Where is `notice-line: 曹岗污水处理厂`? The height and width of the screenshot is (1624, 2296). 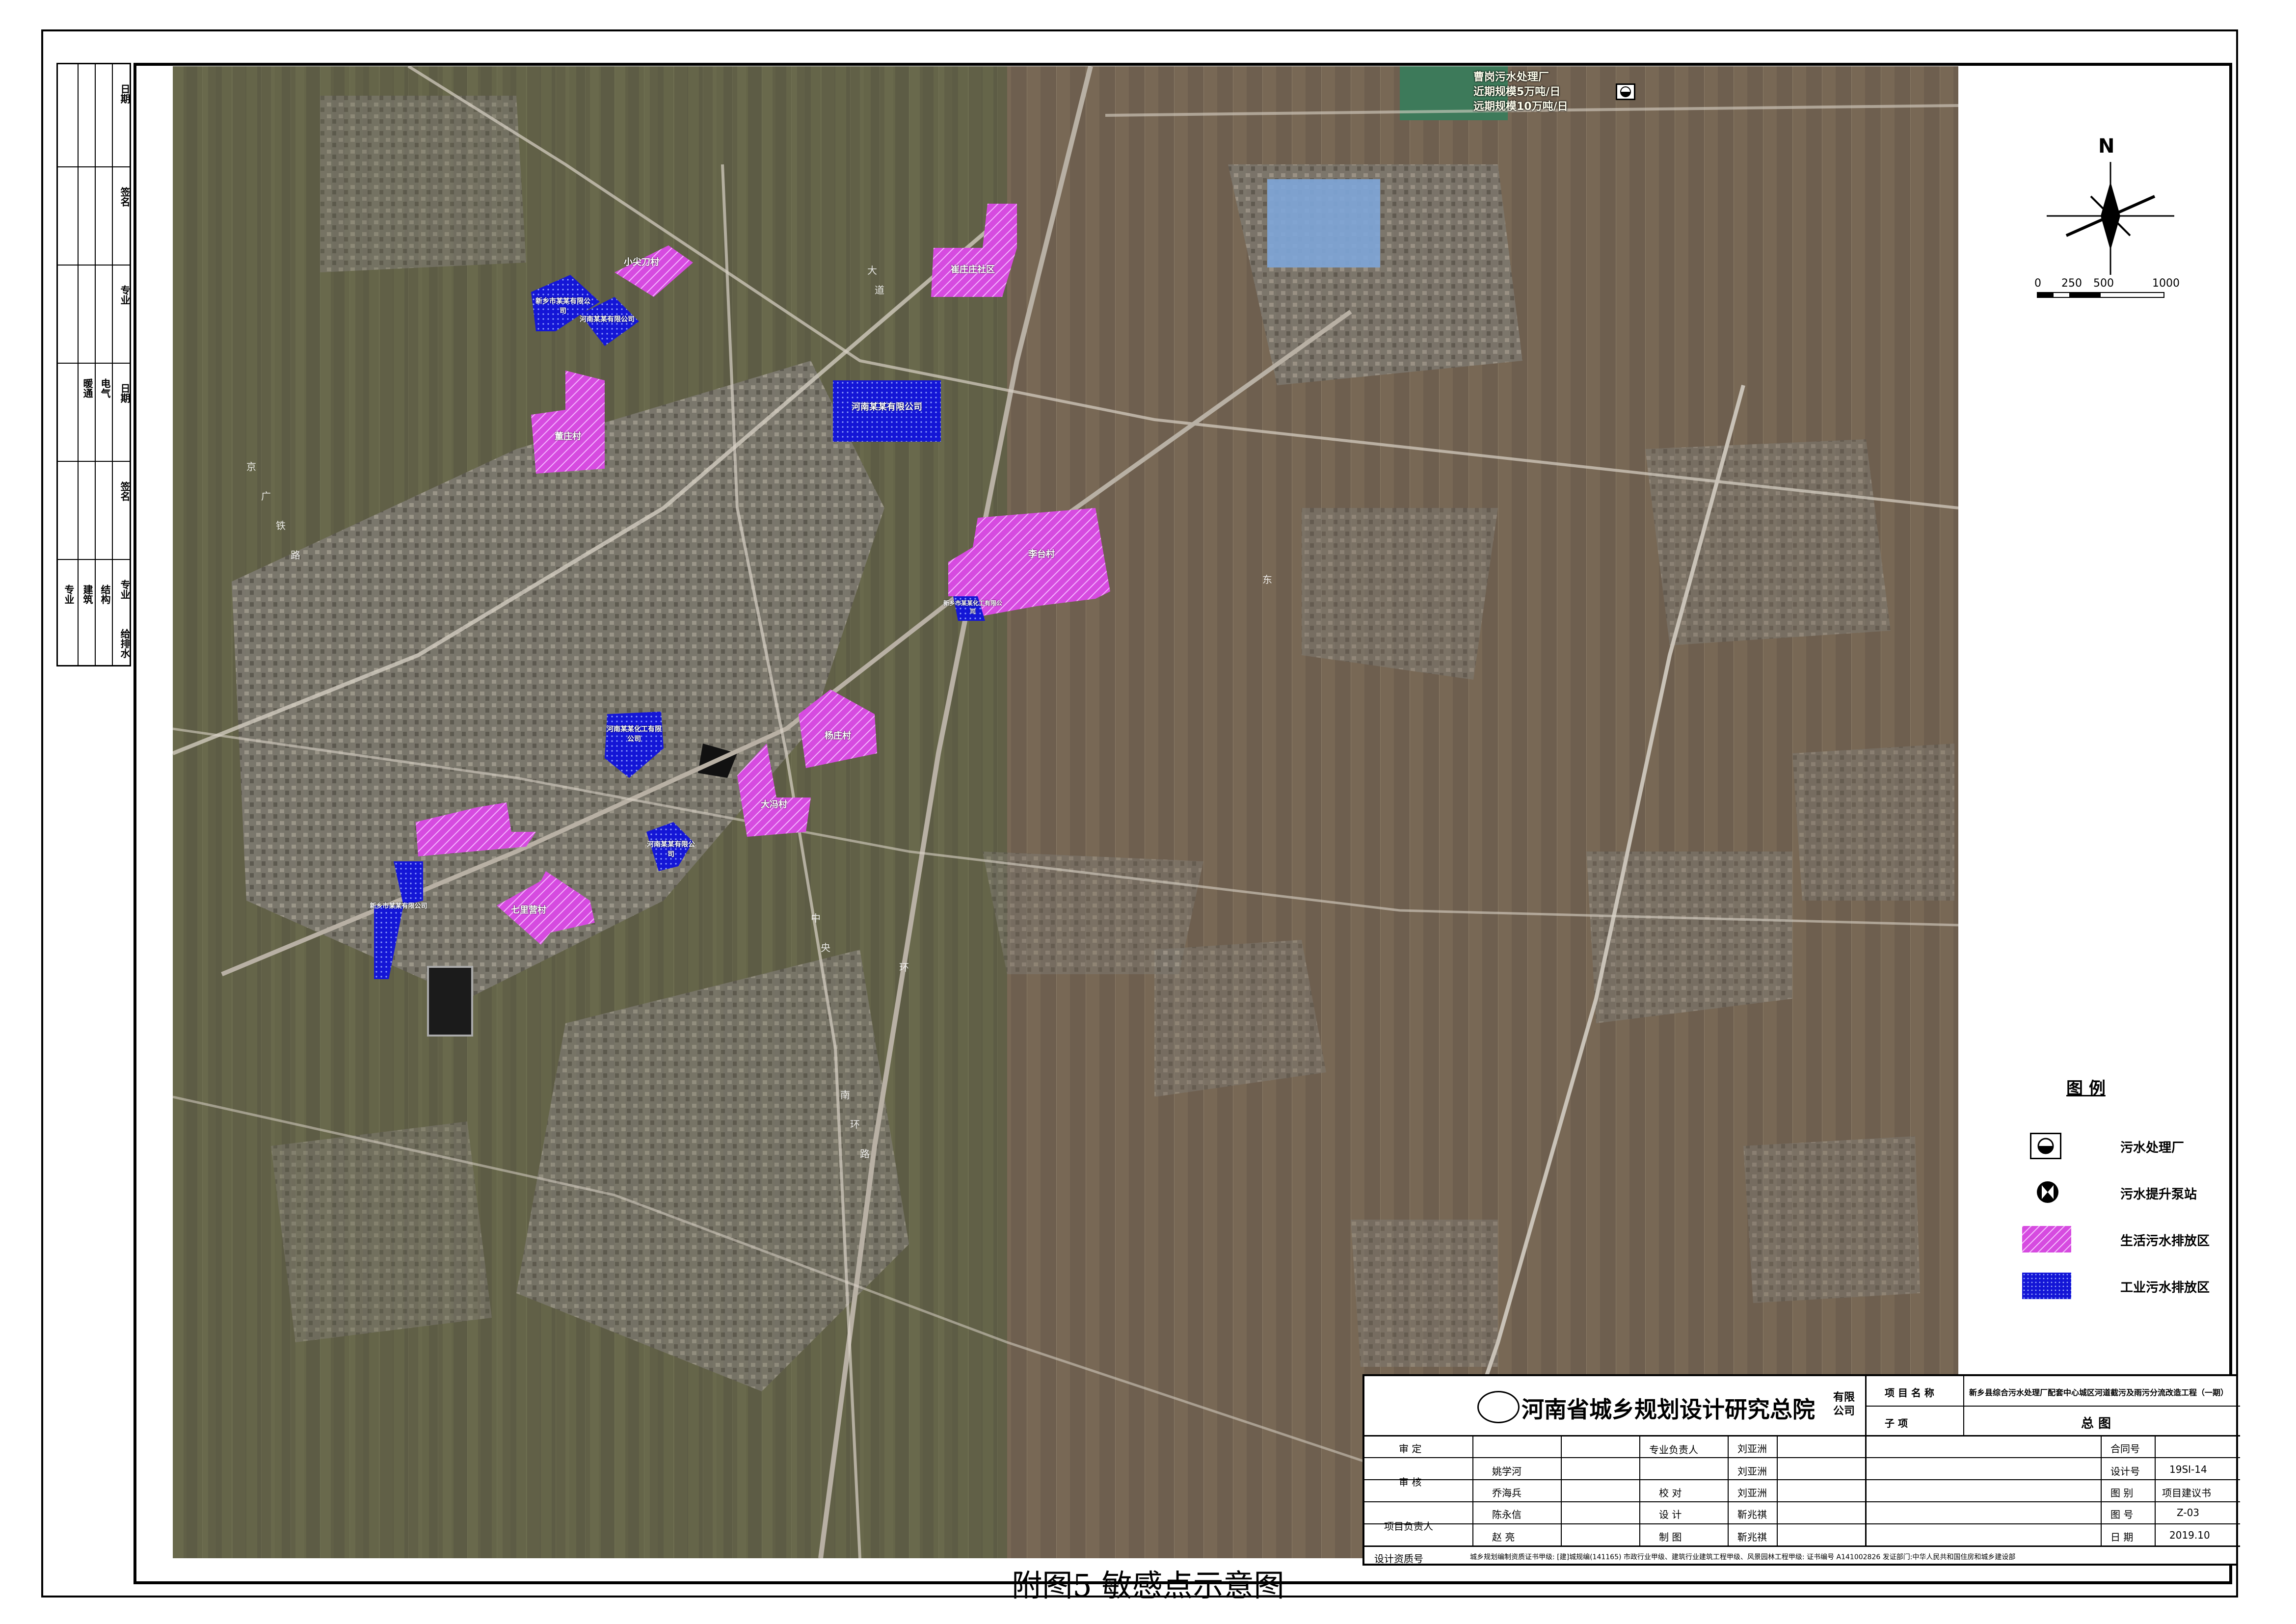 notice-line: 曹岗污水处理厂 is located at coordinates (1511, 77).